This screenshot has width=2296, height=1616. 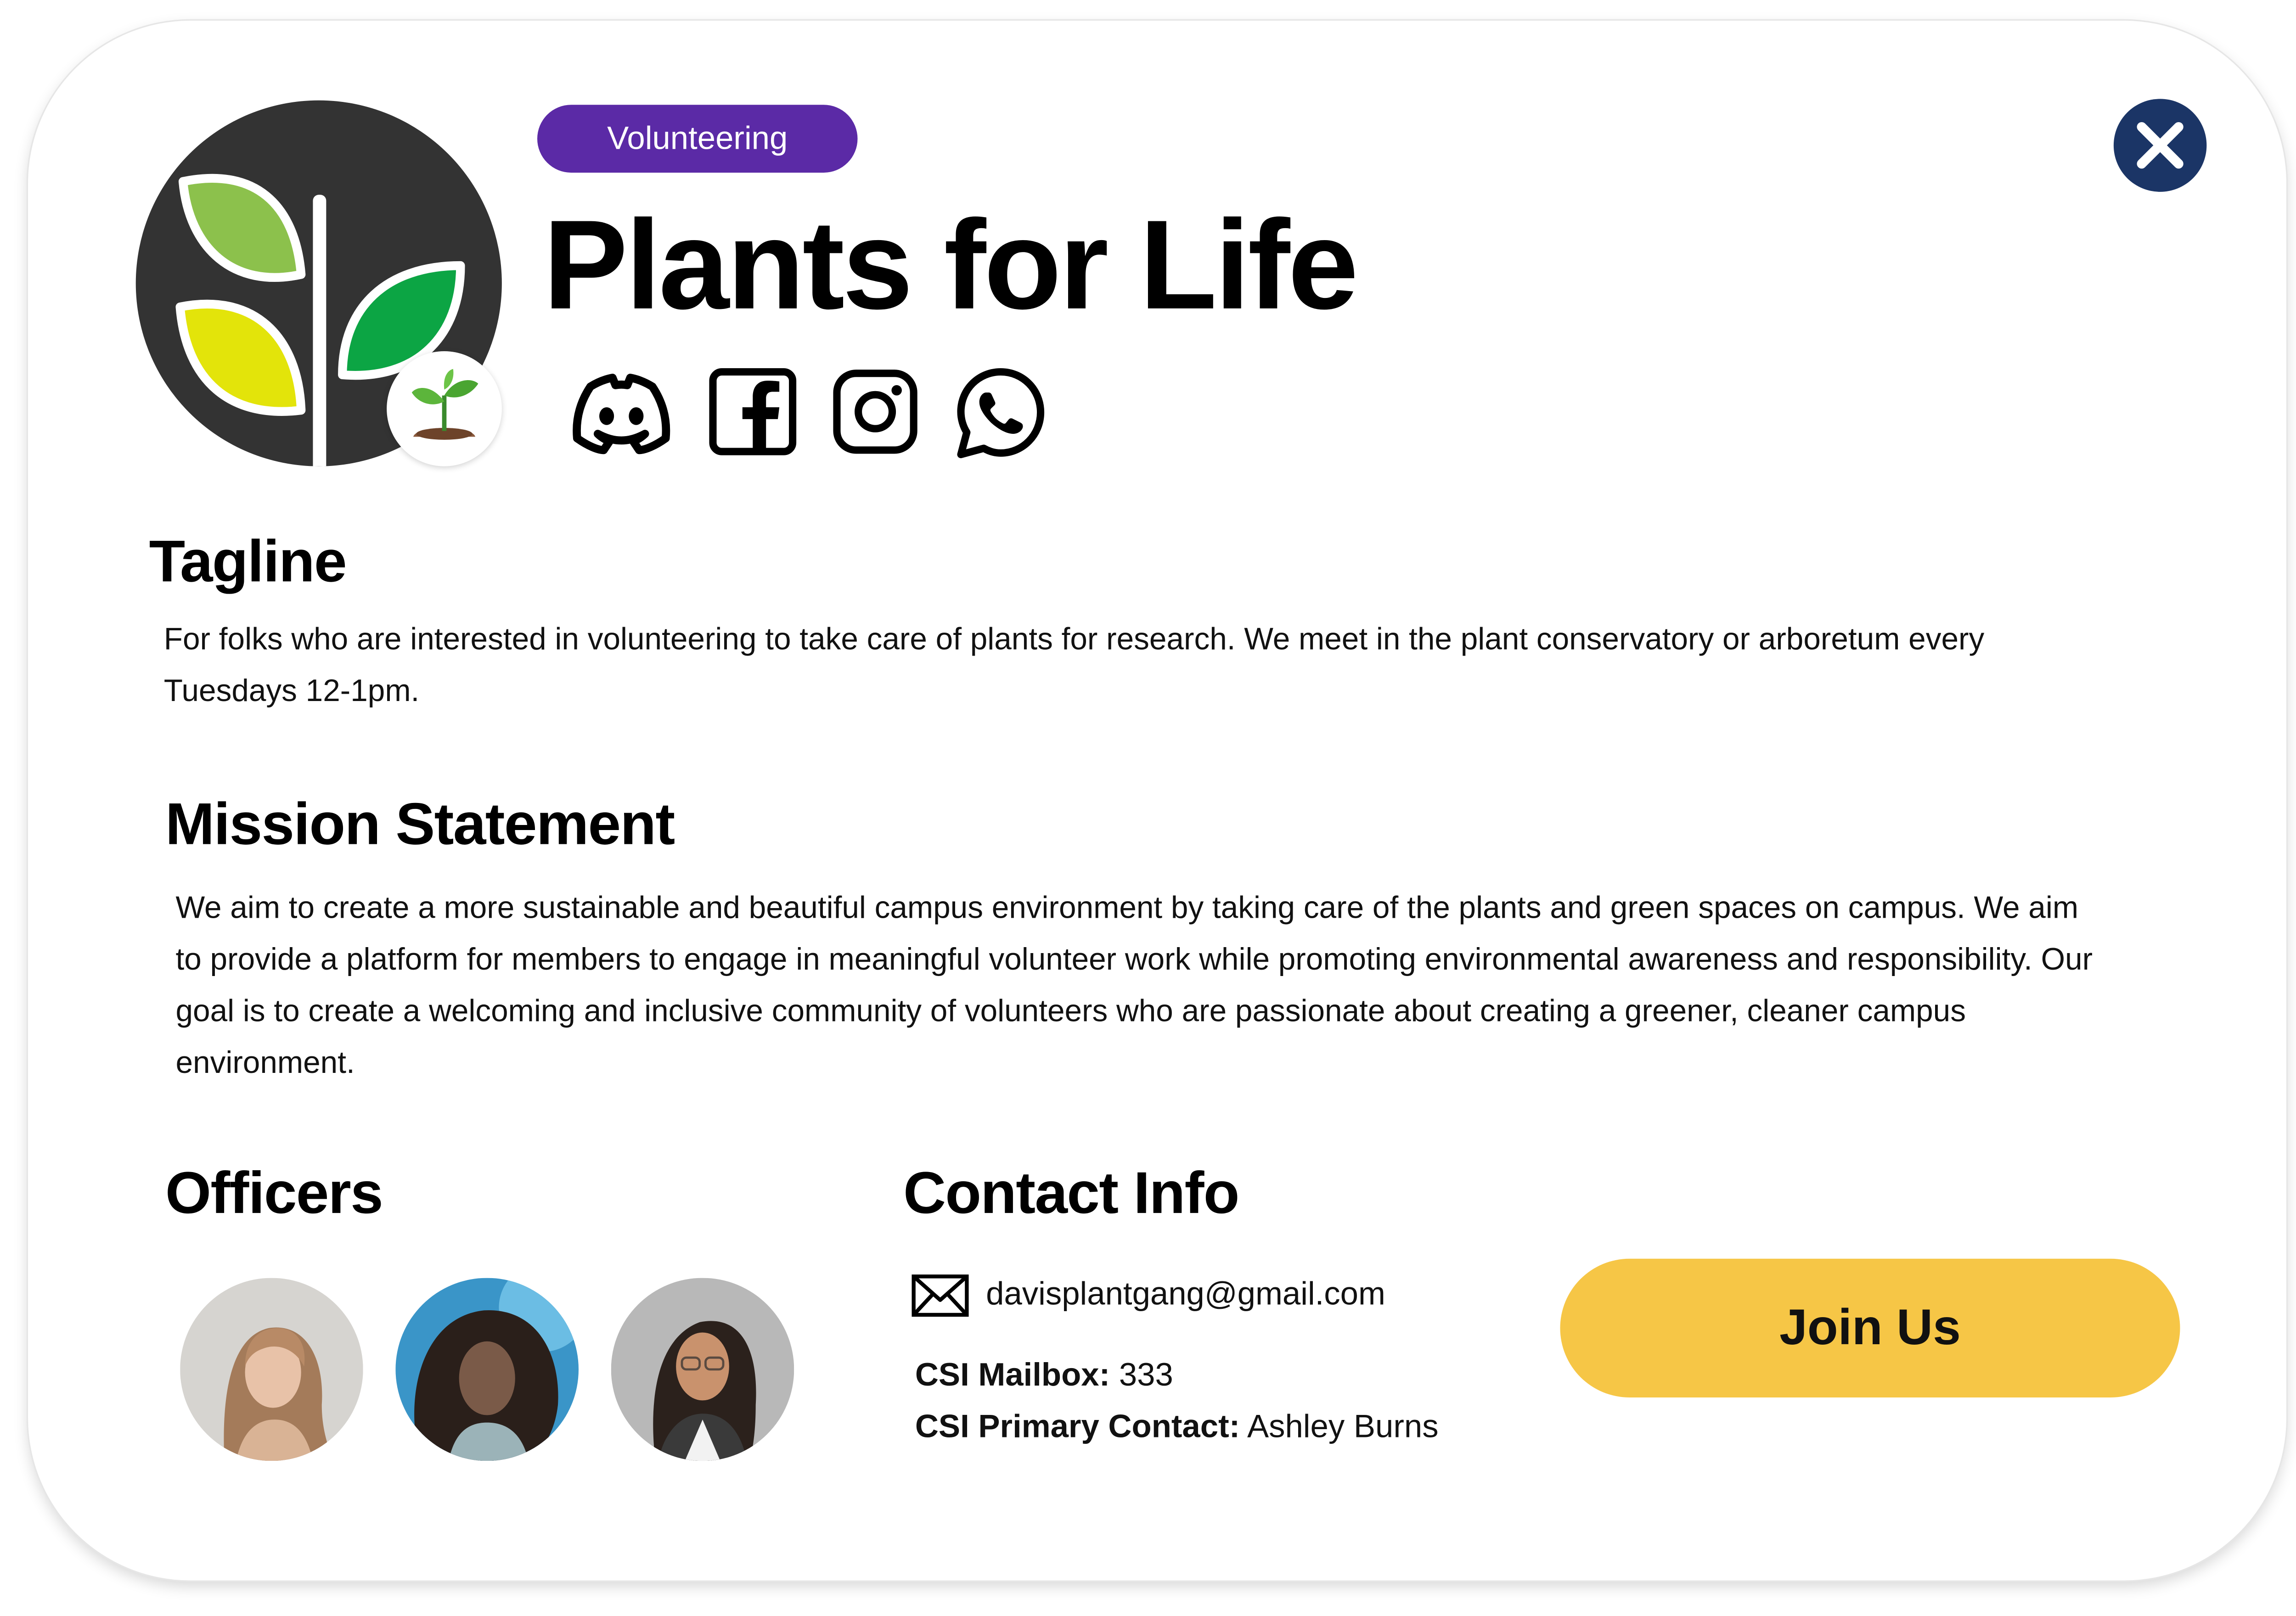 I want to click on close-icon, so click(x=2160, y=145).